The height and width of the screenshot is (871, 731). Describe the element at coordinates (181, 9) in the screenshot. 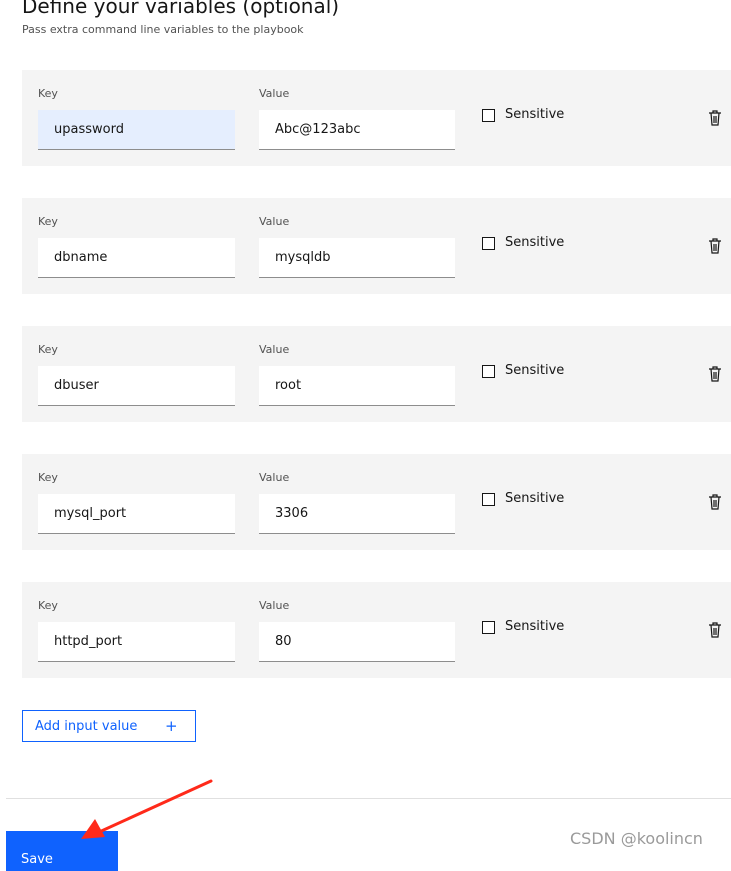

I see `page-title: Define your variables (optional)` at that location.